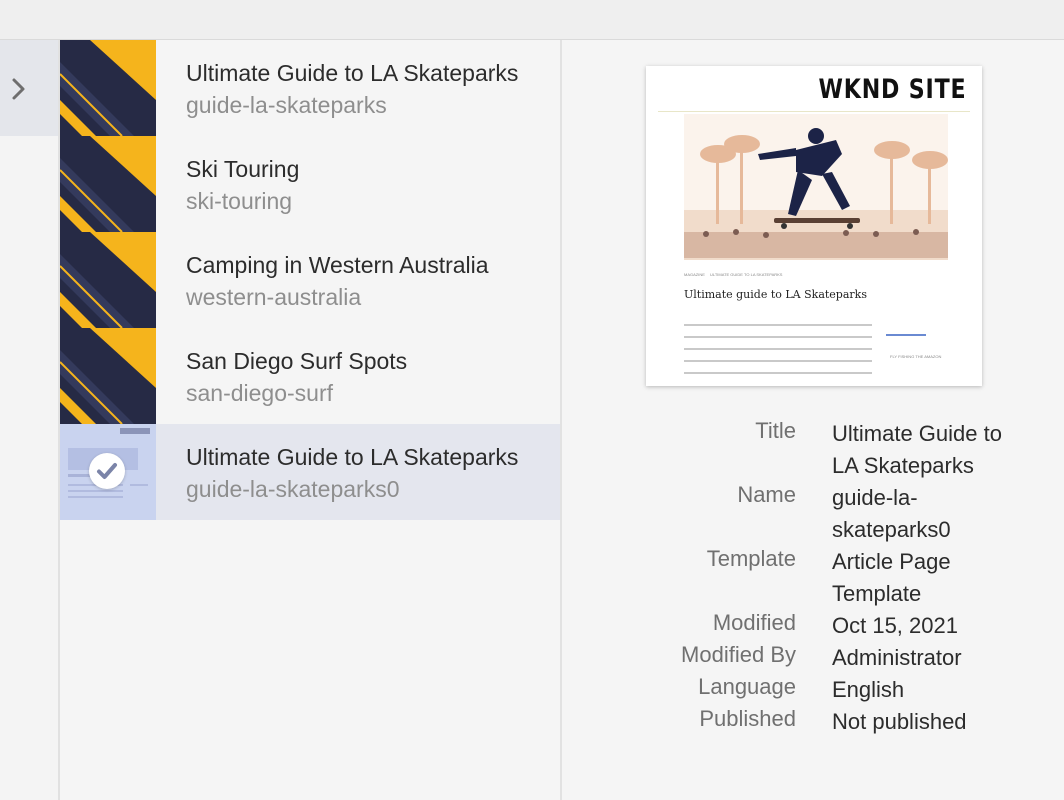  I want to click on meta-value-modified: Oct 15, 2021, so click(895, 625).